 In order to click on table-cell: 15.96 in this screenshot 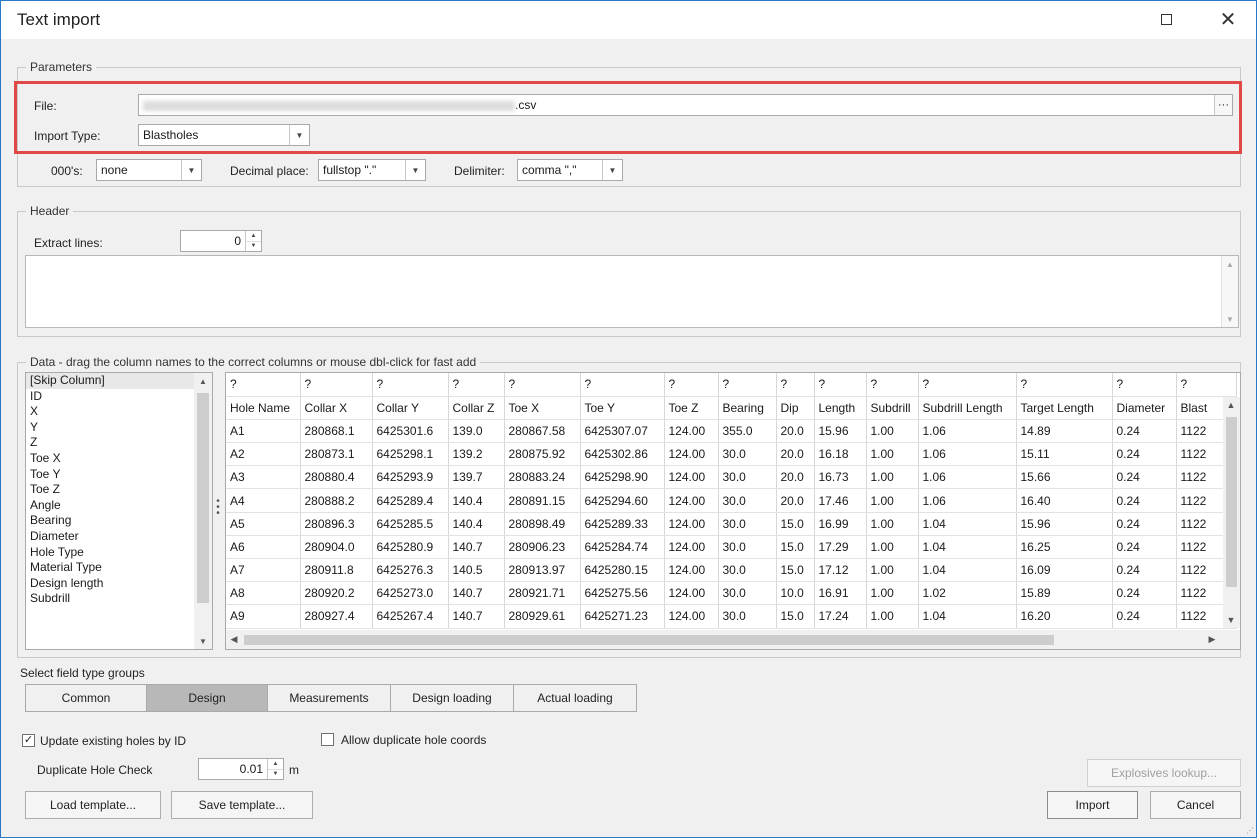, I will do `click(1064, 524)`.